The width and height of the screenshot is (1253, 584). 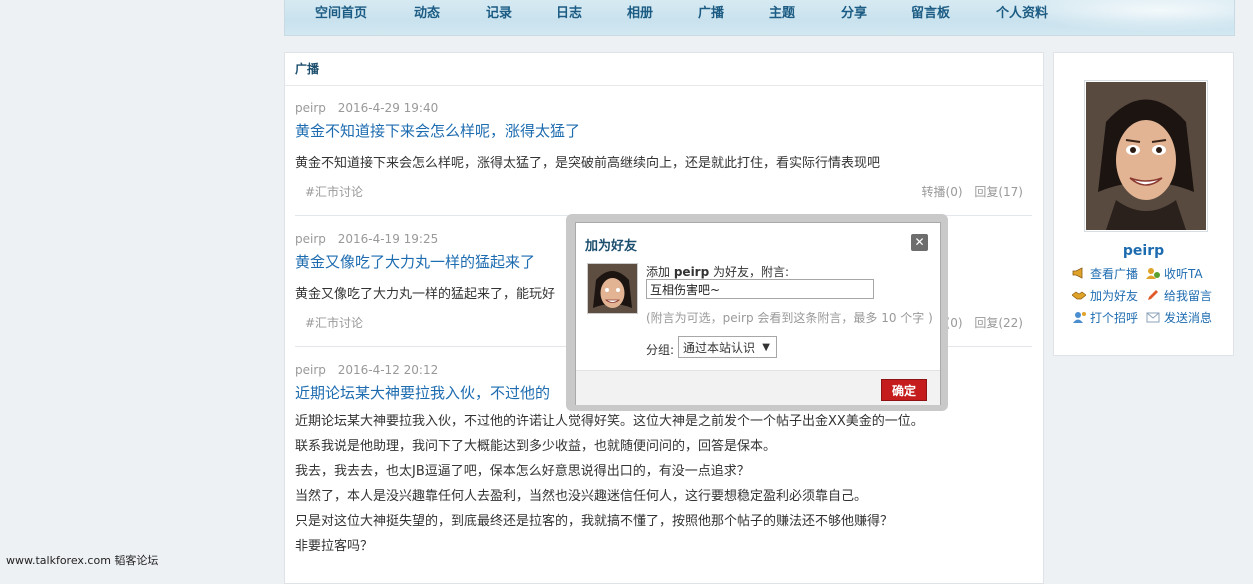 I want to click on forward-link: 转播(0), so click(x=942, y=192).